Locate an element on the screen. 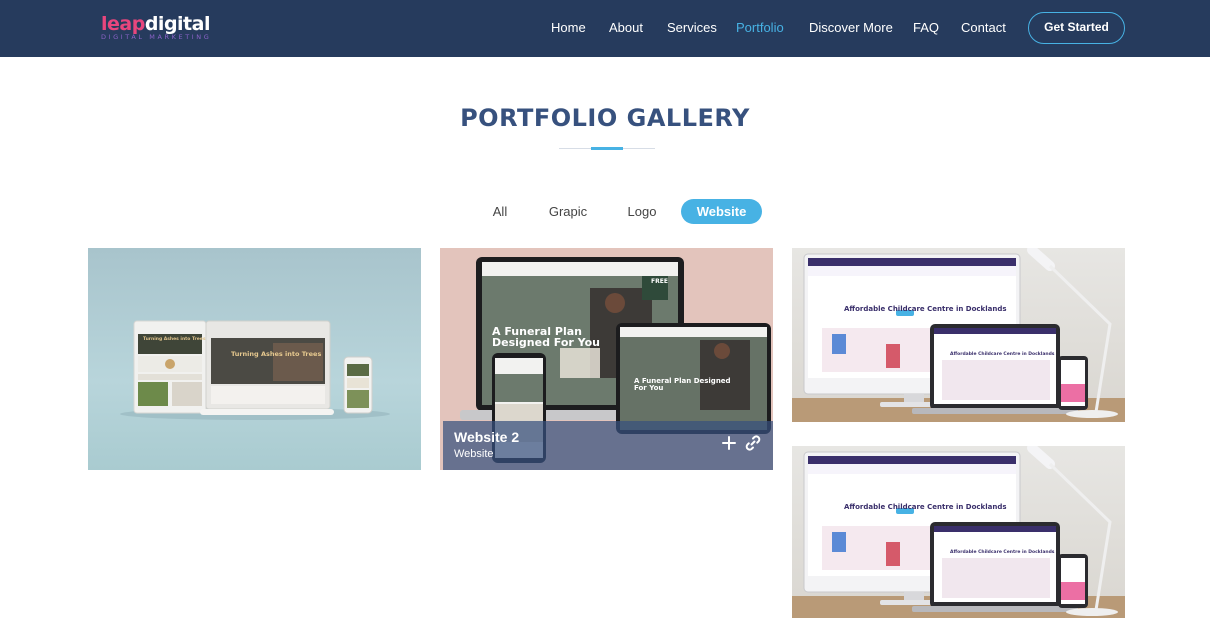 The height and width of the screenshot is (618, 1210). nav-about: About is located at coordinates (626, 28).